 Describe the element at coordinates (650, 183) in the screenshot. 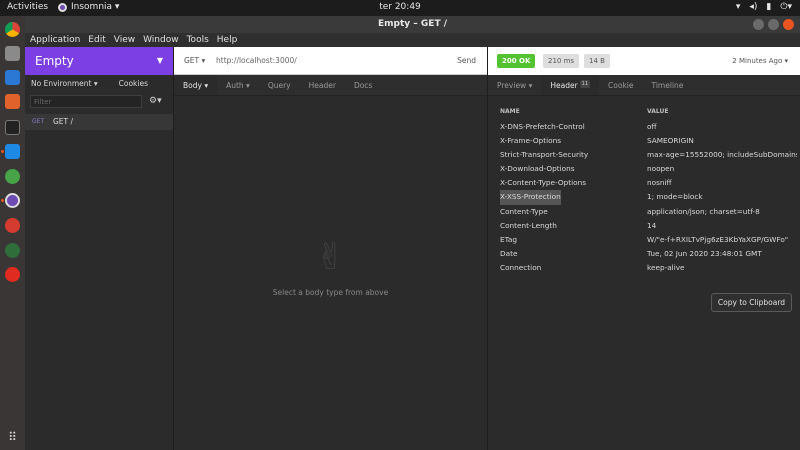

I see `table-row: X-Content-Type-Options nosniff` at that location.